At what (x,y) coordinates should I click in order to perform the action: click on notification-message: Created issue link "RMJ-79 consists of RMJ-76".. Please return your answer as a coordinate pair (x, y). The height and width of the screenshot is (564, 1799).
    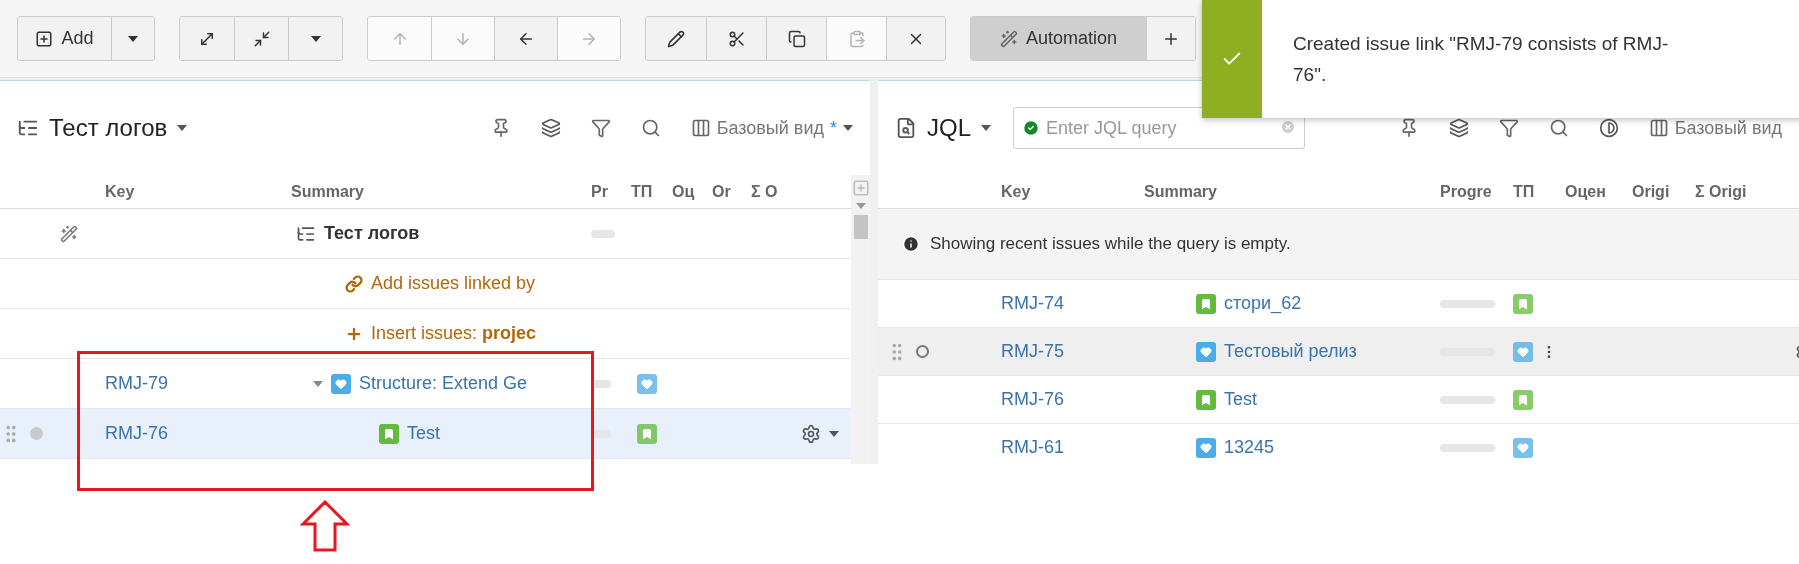
    Looking at the image, I should click on (1481, 59).